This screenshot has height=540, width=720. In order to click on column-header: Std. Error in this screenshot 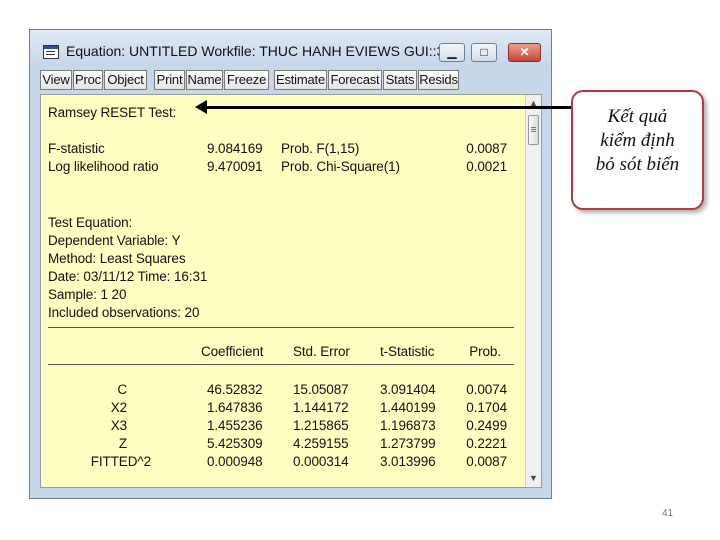, I will do `click(321, 351)`.